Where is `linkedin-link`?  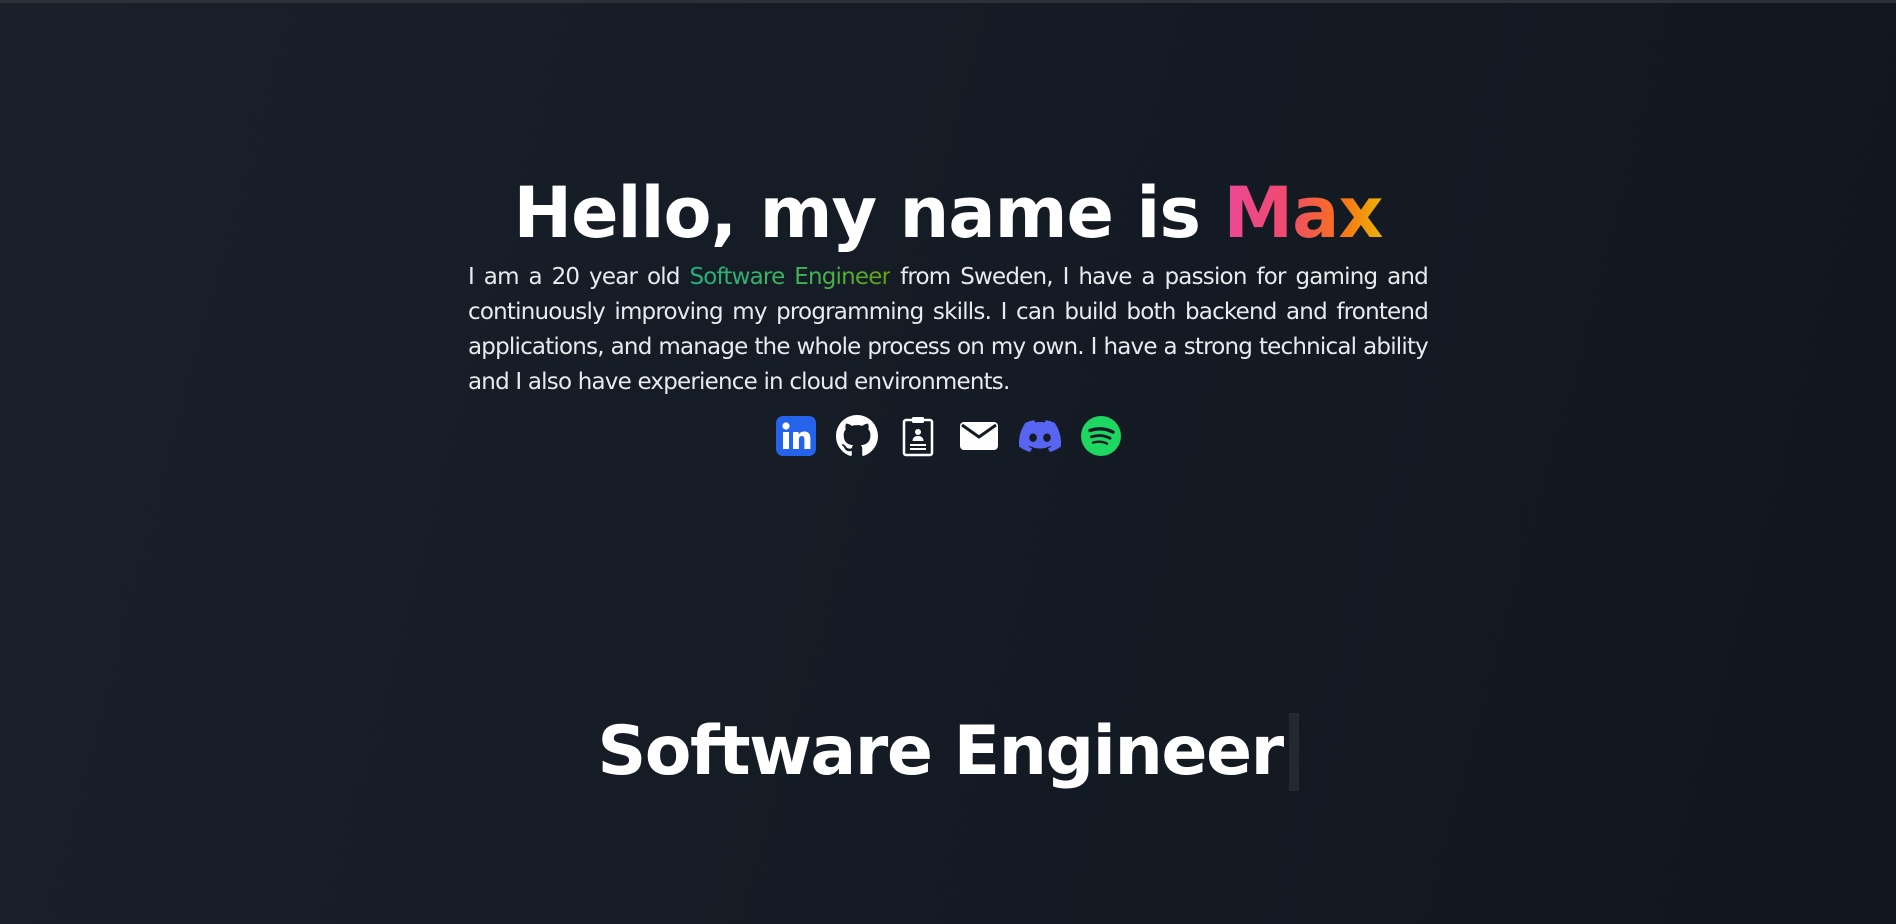
linkedin-link is located at coordinates (795, 435).